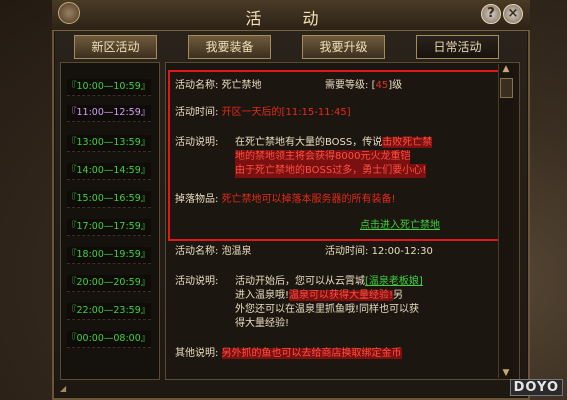 The height and width of the screenshot is (400, 567). Describe the element at coordinates (109, 199) in the screenshot. I see `time-slot-item: 『15:00—16:59』` at that location.